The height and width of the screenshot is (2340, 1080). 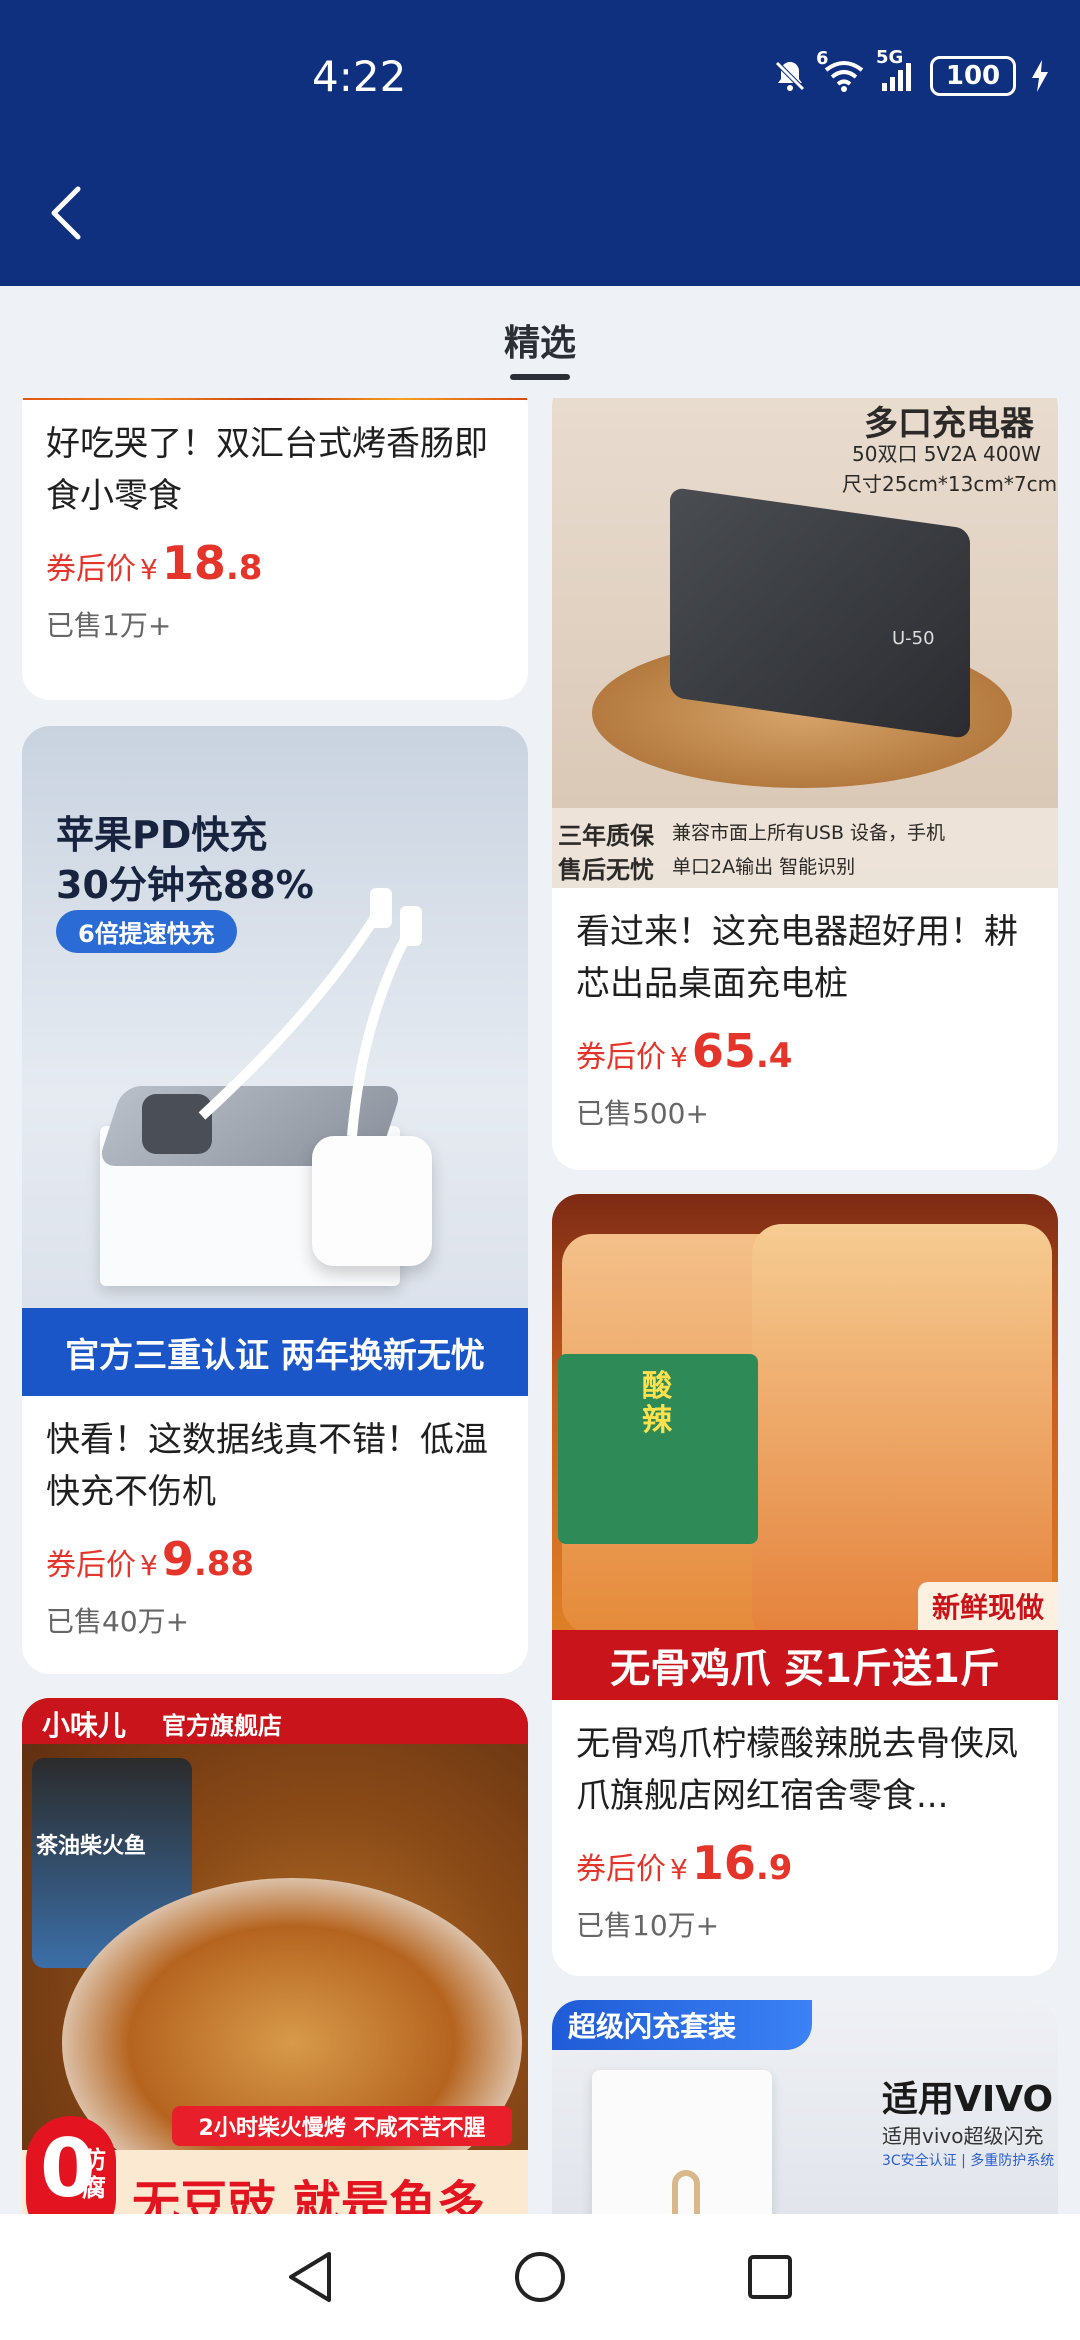 I want to click on tab-featured: 精选, so click(x=540, y=340).